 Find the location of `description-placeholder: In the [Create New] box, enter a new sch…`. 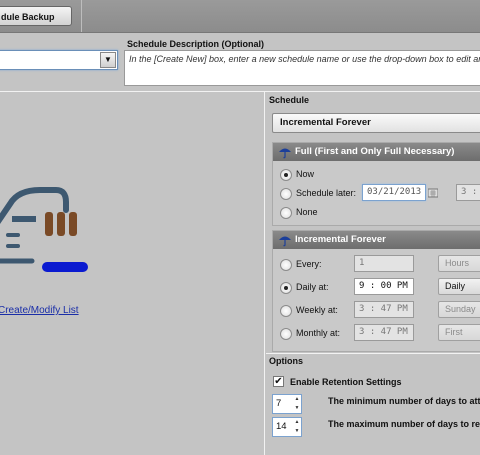

description-placeholder: In the [Create New] box, enter a new sch… is located at coordinates (304, 59).